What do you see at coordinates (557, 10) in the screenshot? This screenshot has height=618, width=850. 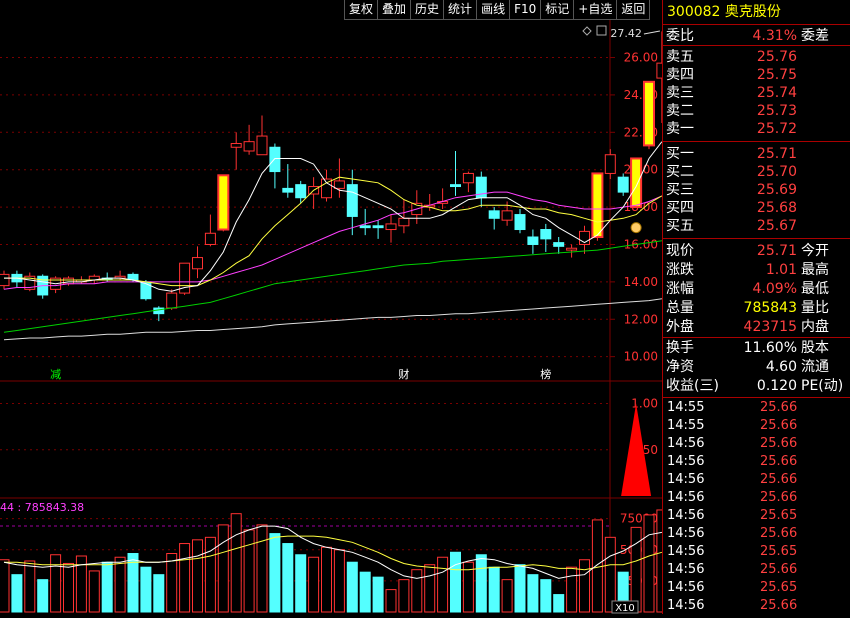 I see `toolbar-item-6: 标记` at bounding box center [557, 10].